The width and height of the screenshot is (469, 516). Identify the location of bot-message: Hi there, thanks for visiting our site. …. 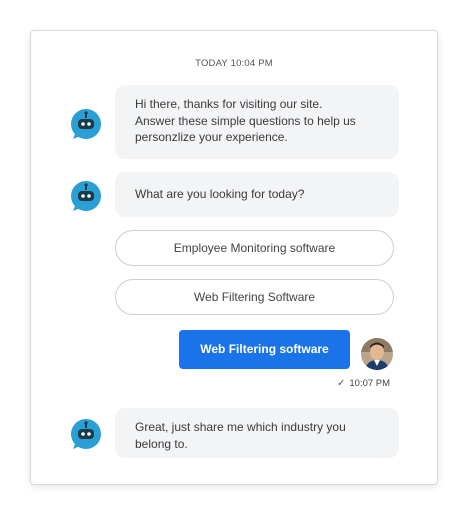
(257, 122).